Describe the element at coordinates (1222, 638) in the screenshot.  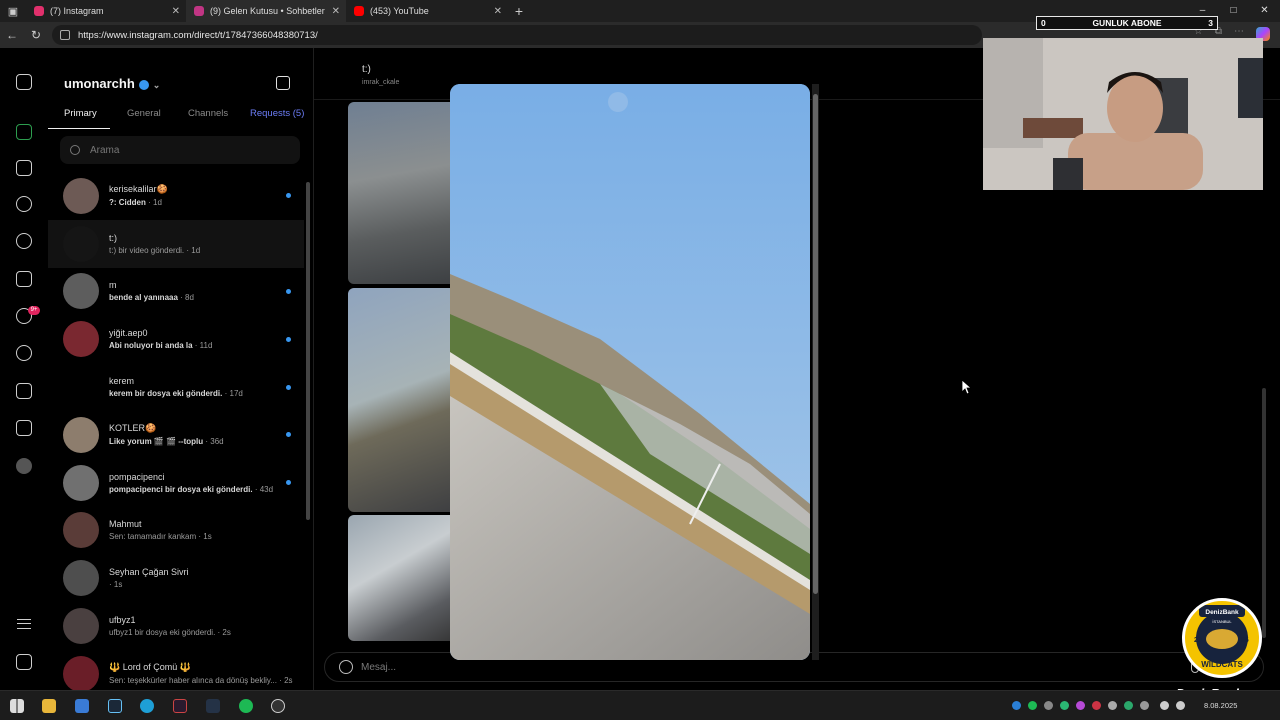
I see `sponsor-badge: DenizBank İSTANBUL 20 06 WILDCATS` at that location.